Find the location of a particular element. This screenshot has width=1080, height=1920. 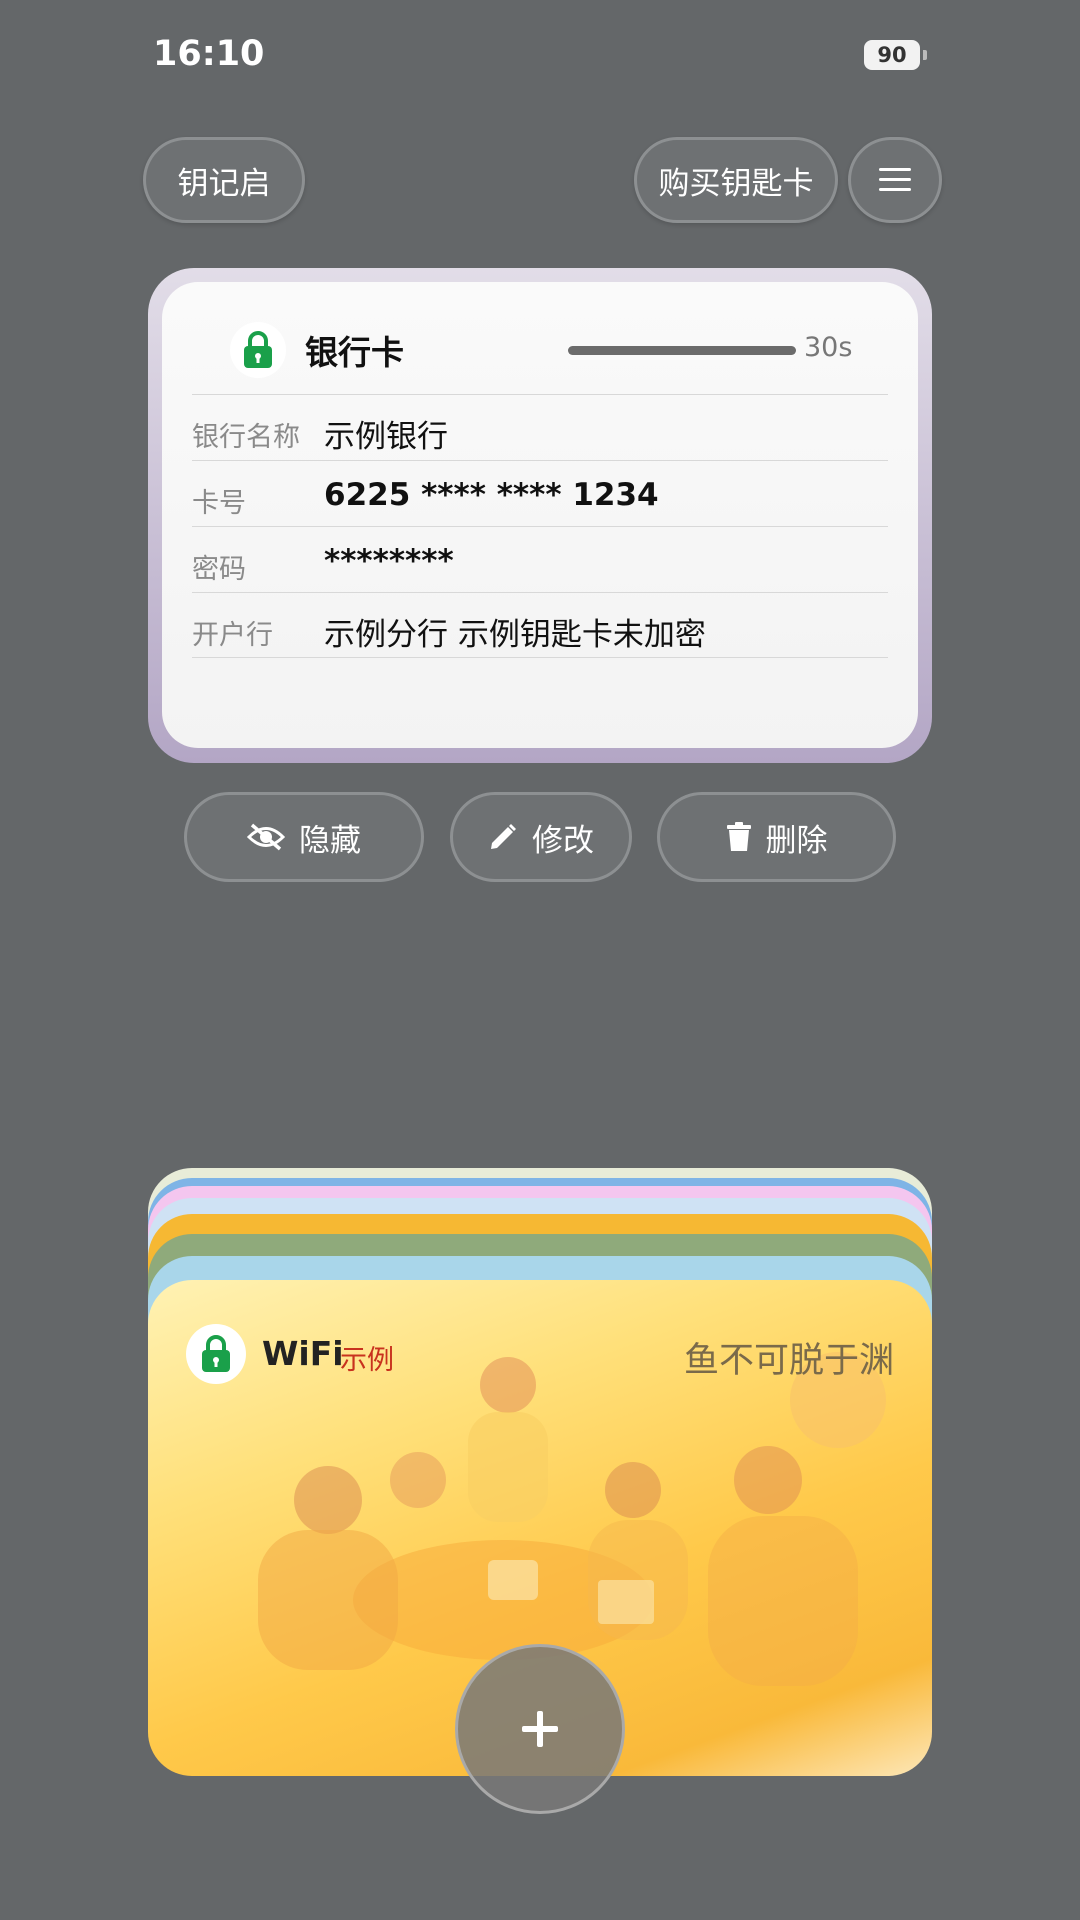

delete-button: 删除 is located at coordinates (776, 837).